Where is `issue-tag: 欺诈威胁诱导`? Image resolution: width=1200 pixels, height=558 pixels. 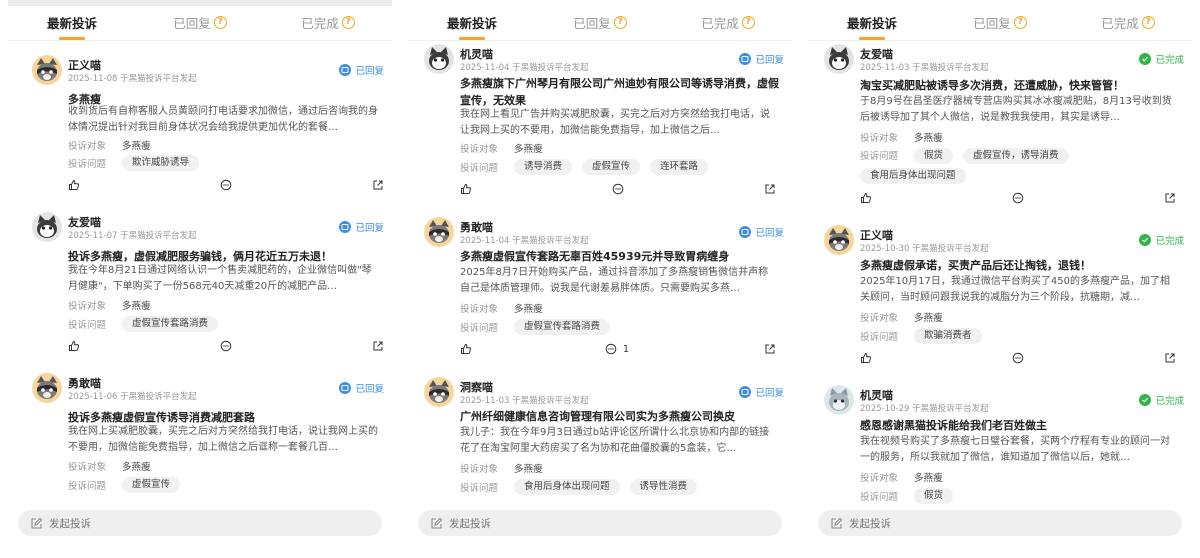
issue-tag: 欺诈威胁诱导 is located at coordinates (161, 163).